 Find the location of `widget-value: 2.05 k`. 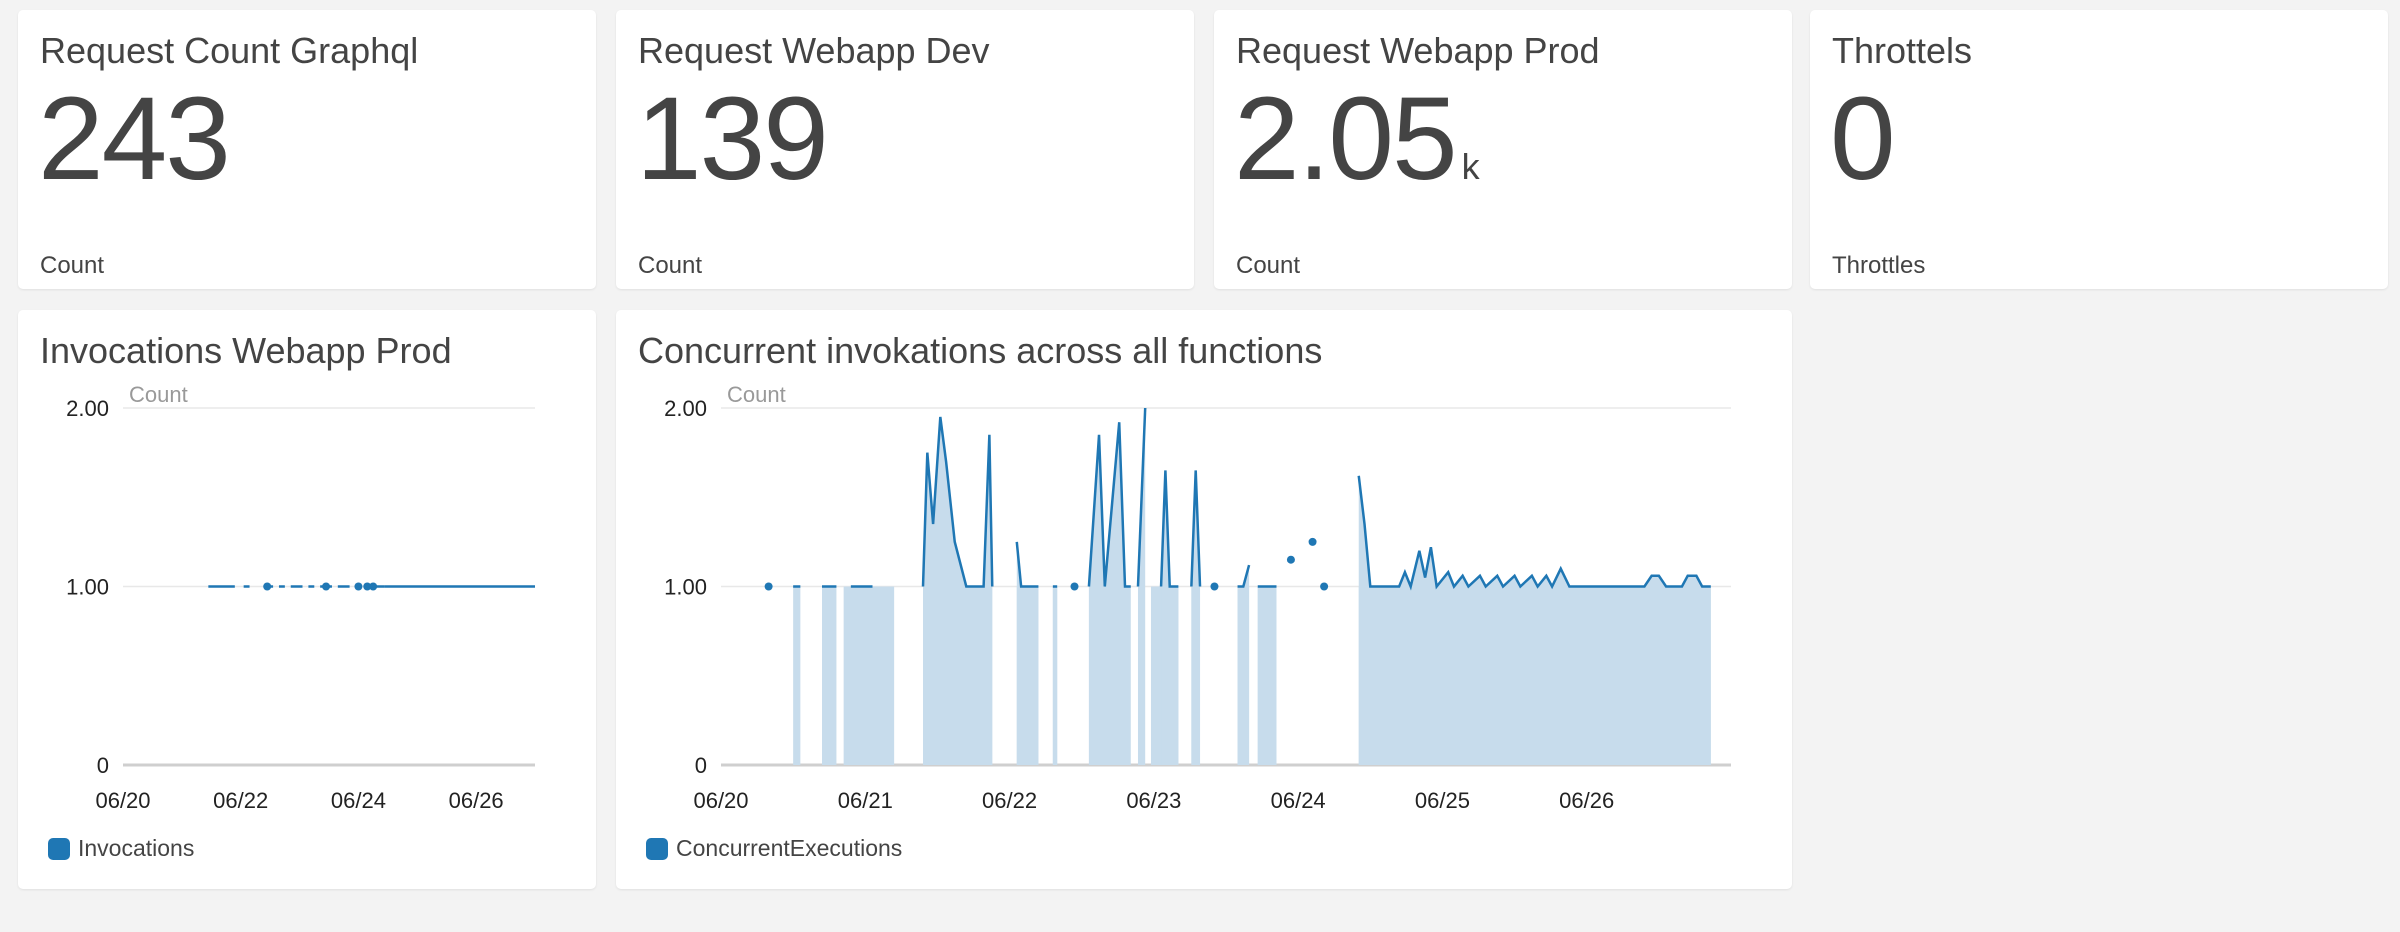

widget-value: 2.05 k is located at coordinates (1357, 139).